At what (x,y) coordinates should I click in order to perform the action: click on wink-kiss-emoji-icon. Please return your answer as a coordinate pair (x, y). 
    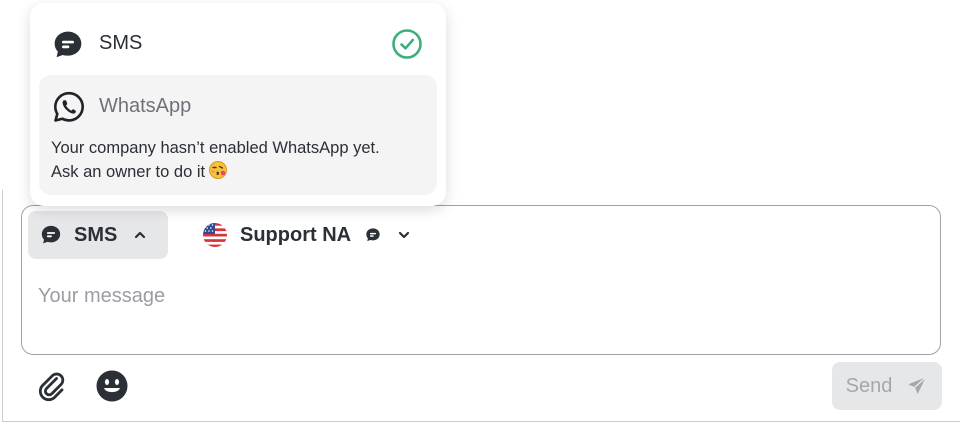
    Looking at the image, I should click on (218, 173).